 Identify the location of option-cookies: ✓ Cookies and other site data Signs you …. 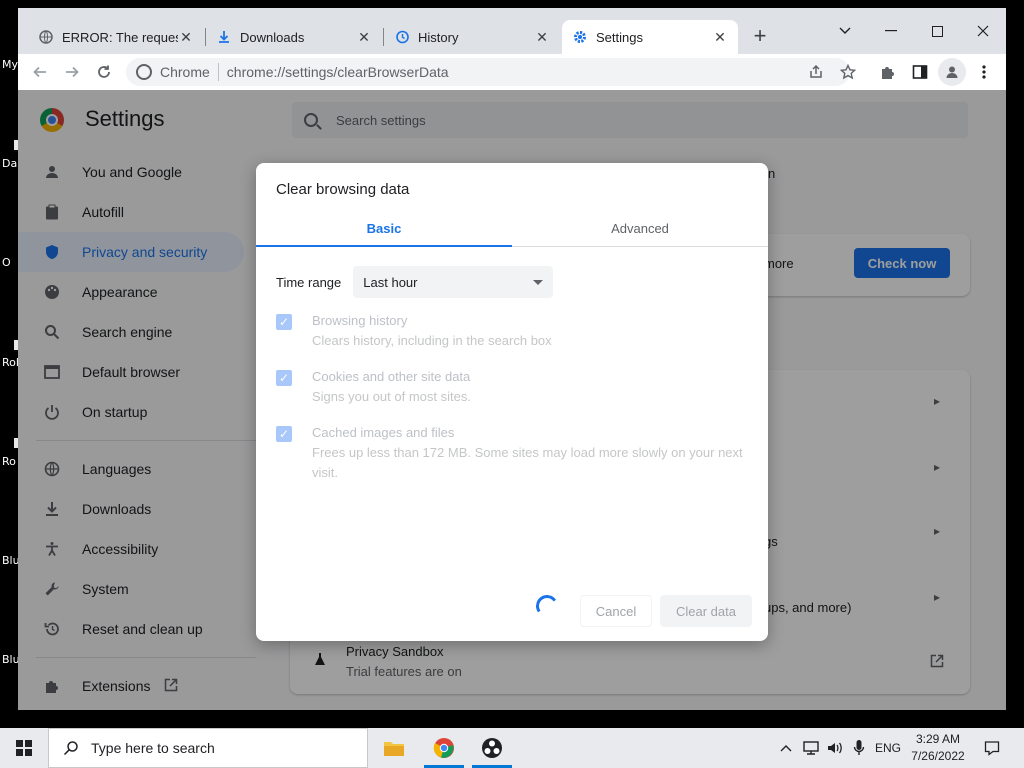
(514, 387).